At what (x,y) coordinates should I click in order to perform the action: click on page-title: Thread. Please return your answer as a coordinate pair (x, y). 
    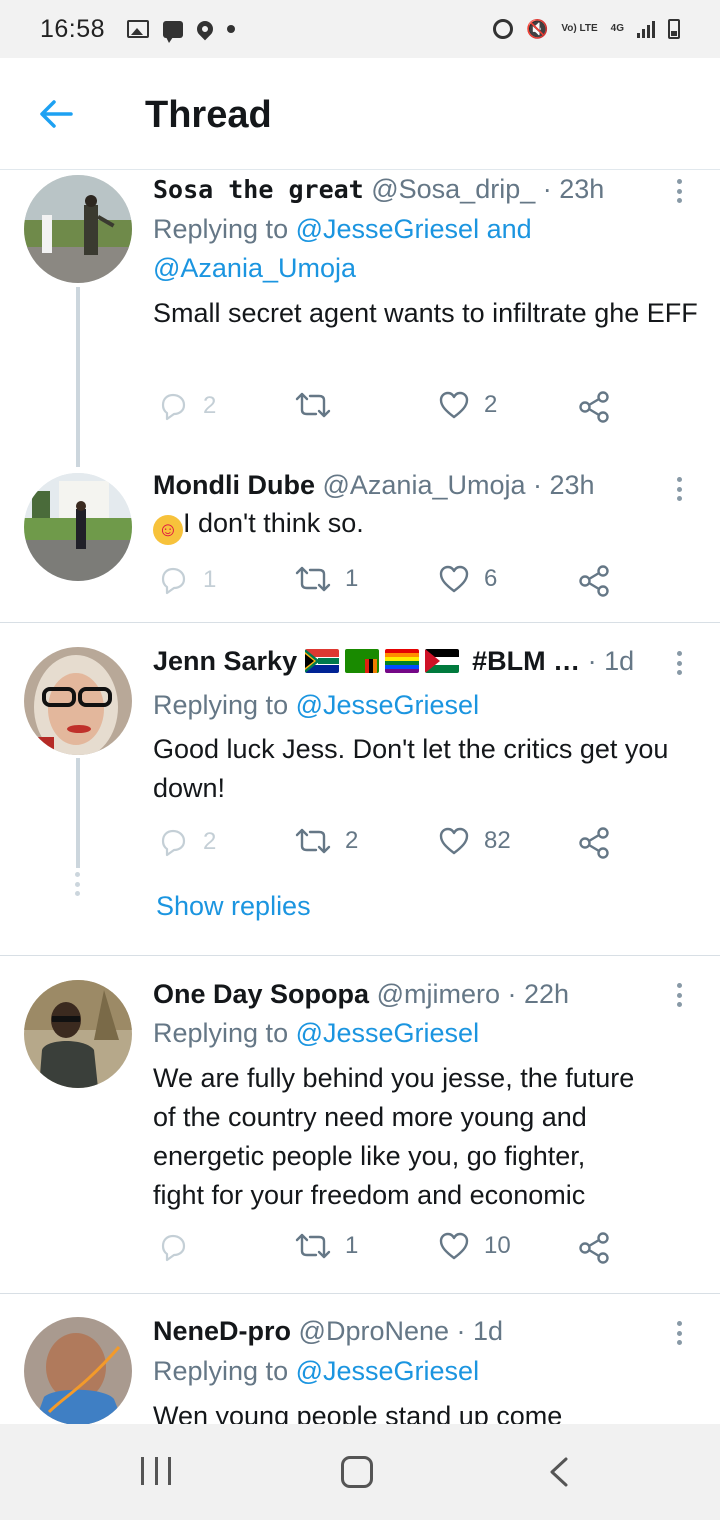
    Looking at the image, I should click on (208, 115).